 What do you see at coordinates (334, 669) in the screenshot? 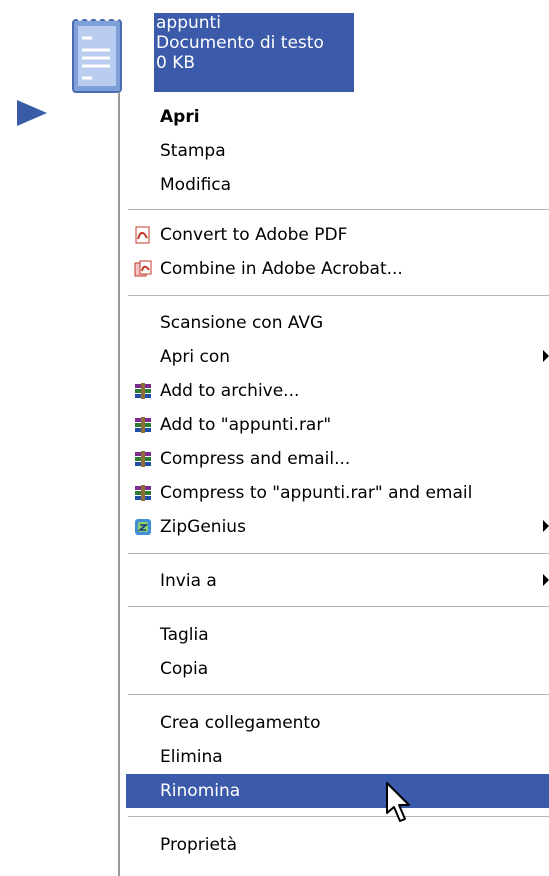
I see `menu-item-copia: Copia` at bounding box center [334, 669].